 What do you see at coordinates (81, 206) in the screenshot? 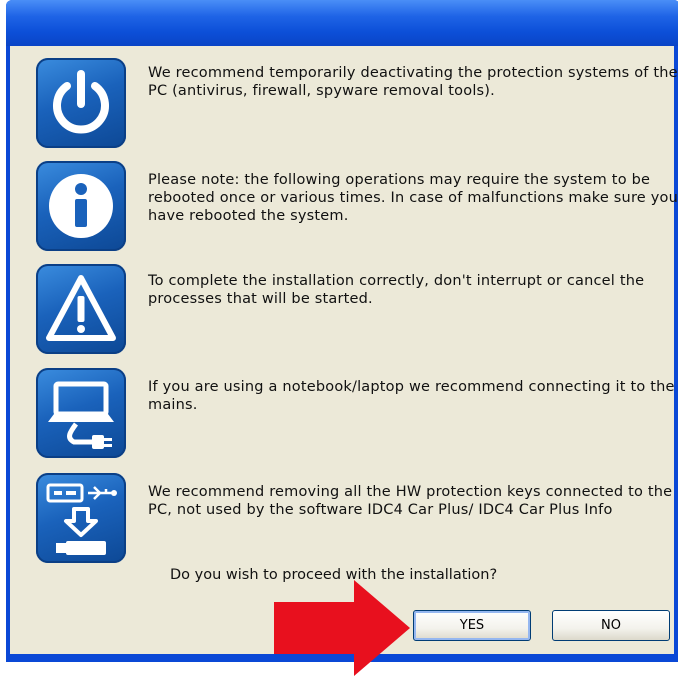
I see `info-icon` at bounding box center [81, 206].